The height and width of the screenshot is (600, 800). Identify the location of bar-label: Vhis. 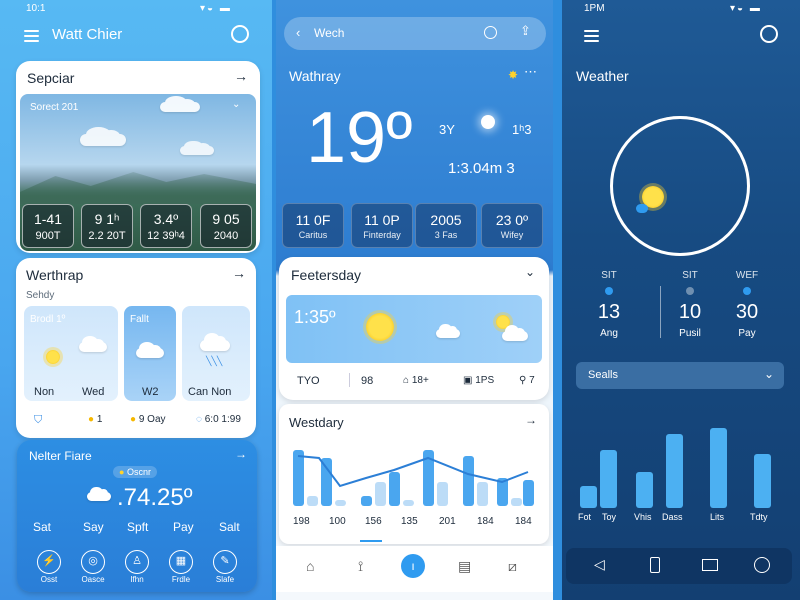
(643, 517).